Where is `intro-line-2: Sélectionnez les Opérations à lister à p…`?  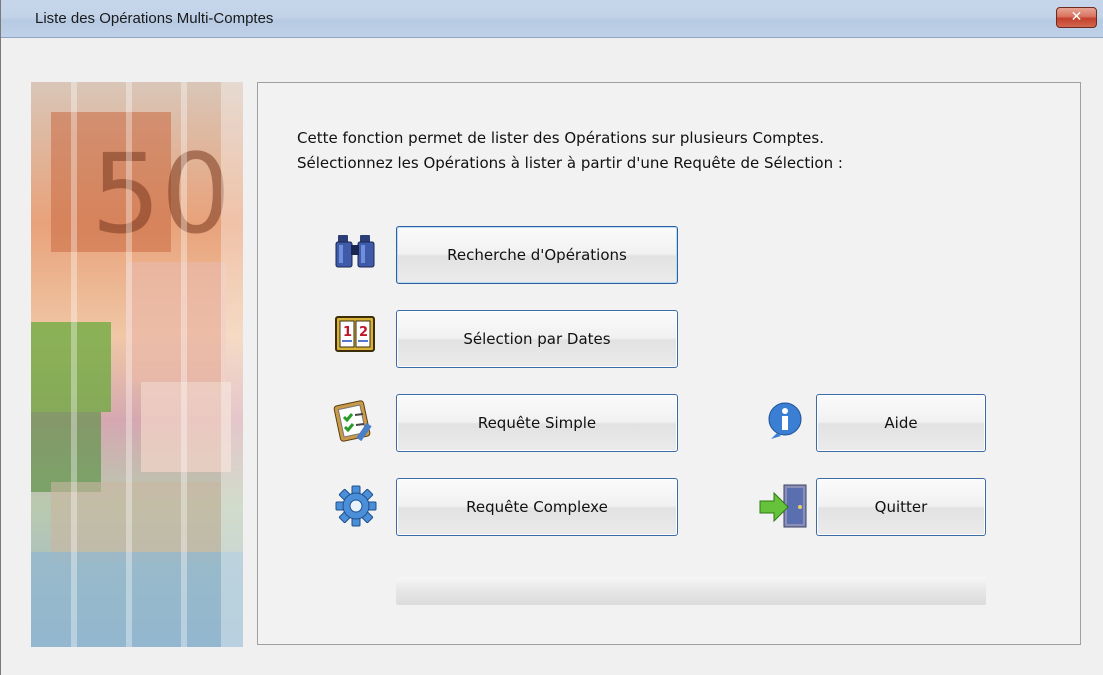 intro-line-2: Sélectionnez les Opérations à lister à p… is located at coordinates (570, 163).